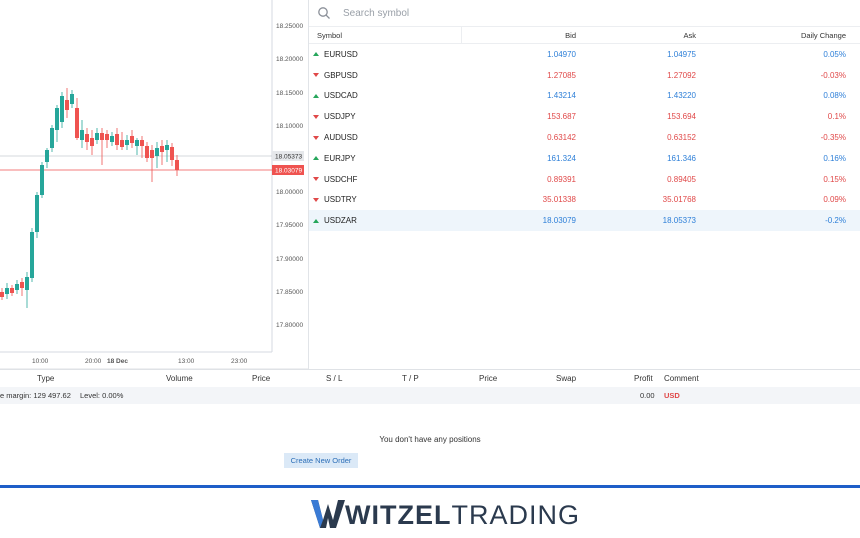 The width and height of the screenshot is (860, 538). I want to click on watchlist-row: USDTRY 35.01338 35.01768 0.09%, so click(584, 200).